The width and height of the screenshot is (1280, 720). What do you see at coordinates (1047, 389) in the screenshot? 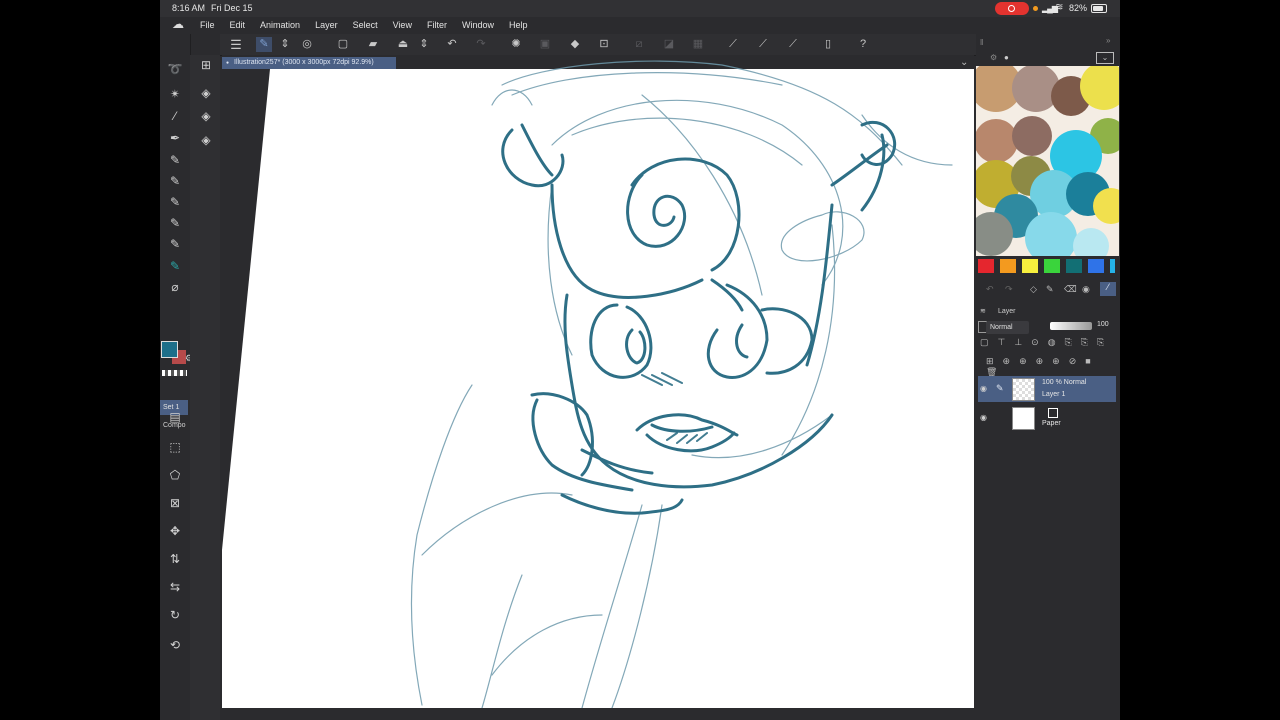
I see `layer-row-layer-1: ◉ ✎ 100 % Normal Layer 1` at bounding box center [1047, 389].